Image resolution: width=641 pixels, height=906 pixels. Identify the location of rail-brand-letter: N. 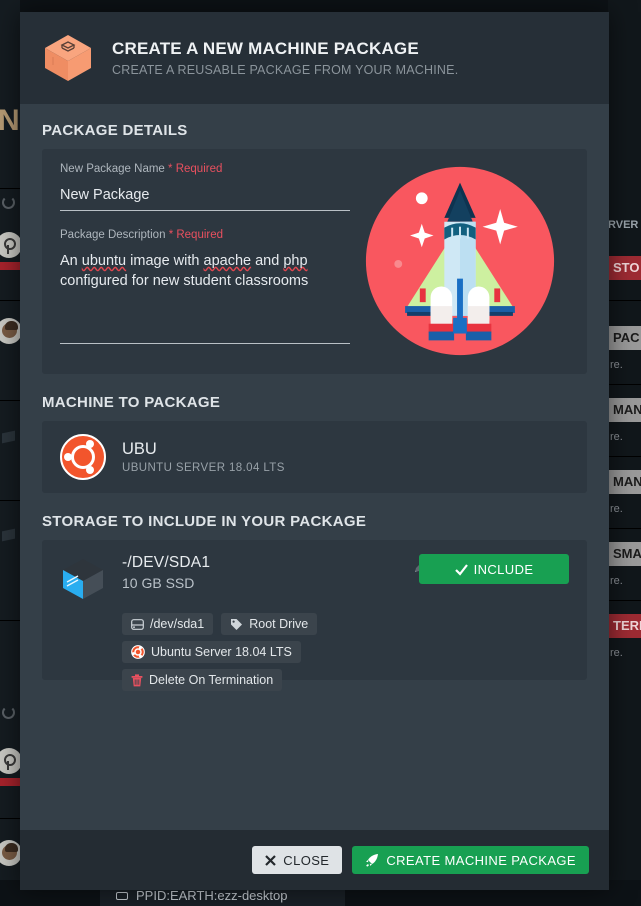
(10, 120).